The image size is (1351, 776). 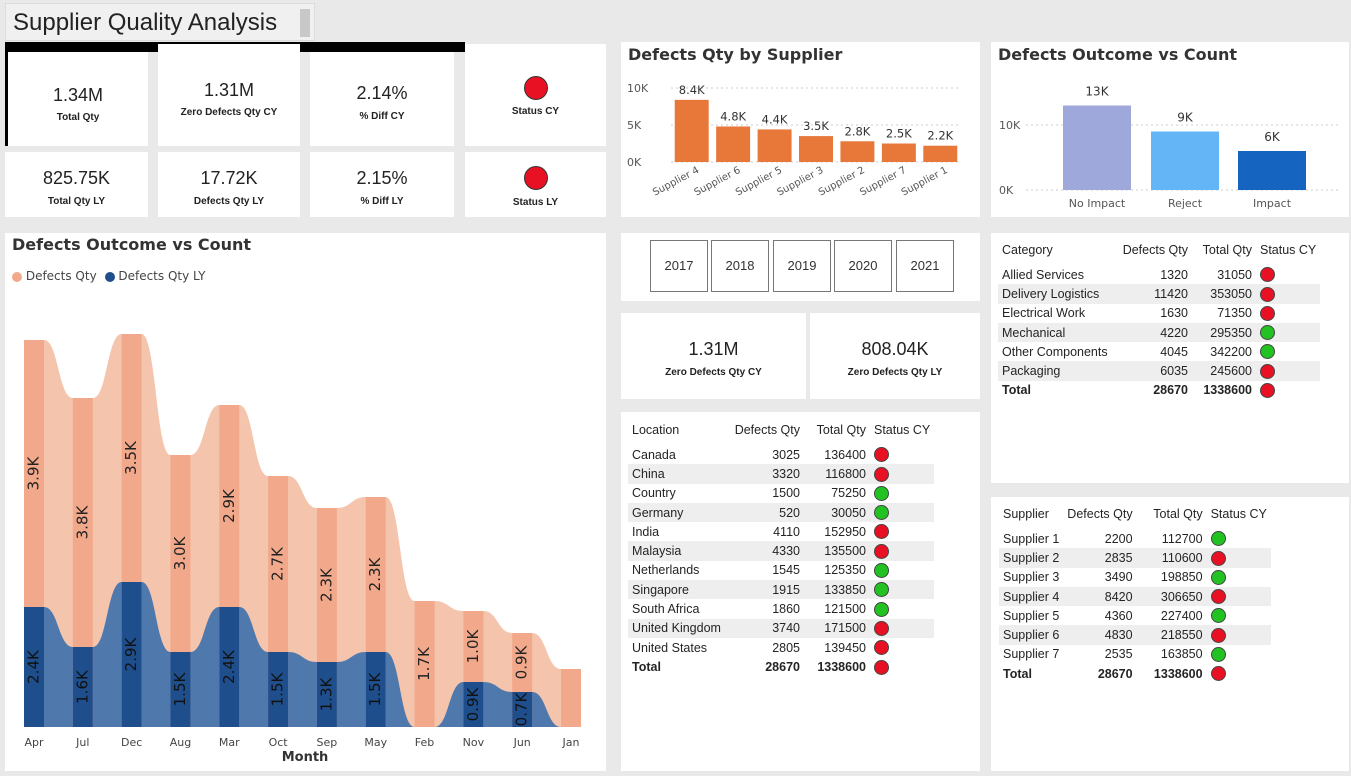 What do you see at coordinates (1224, 332) in the screenshot?
I see `table-cell: 295350` at bounding box center [1224, 332].